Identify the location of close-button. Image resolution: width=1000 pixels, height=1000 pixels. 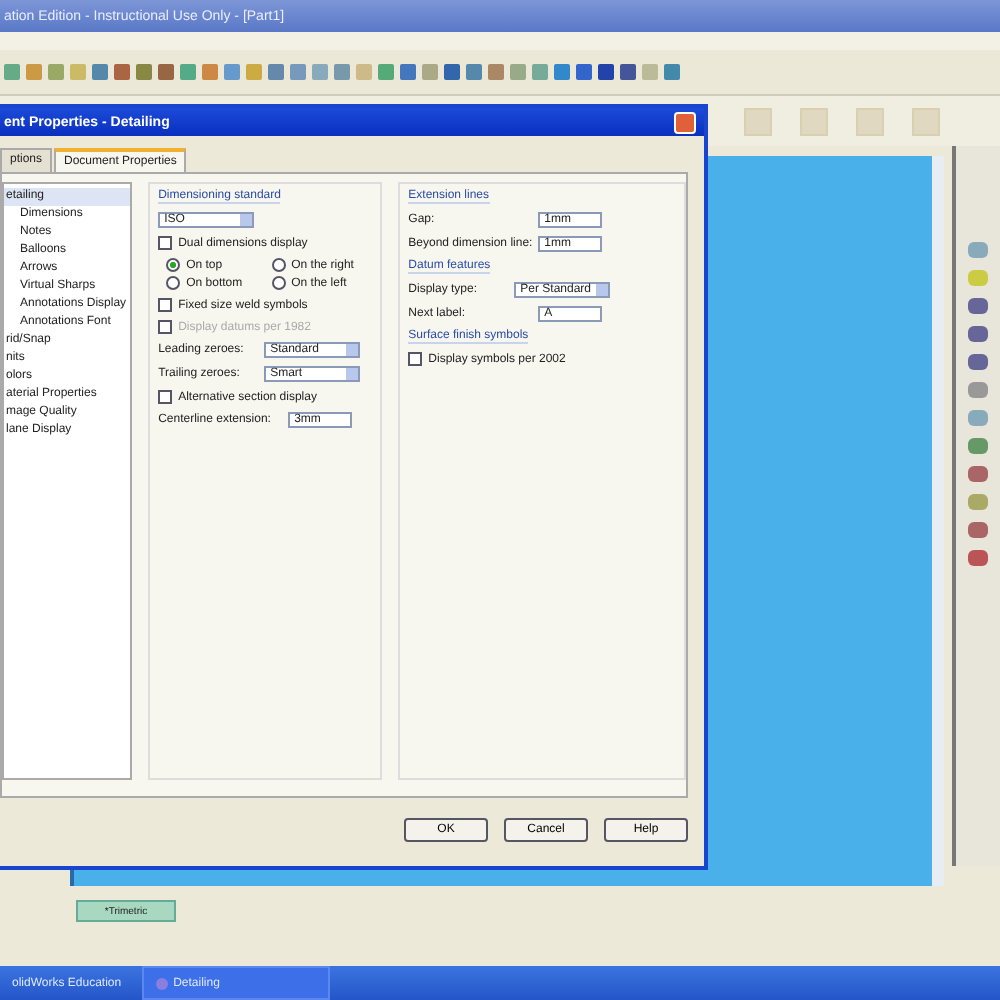
(685, 122).